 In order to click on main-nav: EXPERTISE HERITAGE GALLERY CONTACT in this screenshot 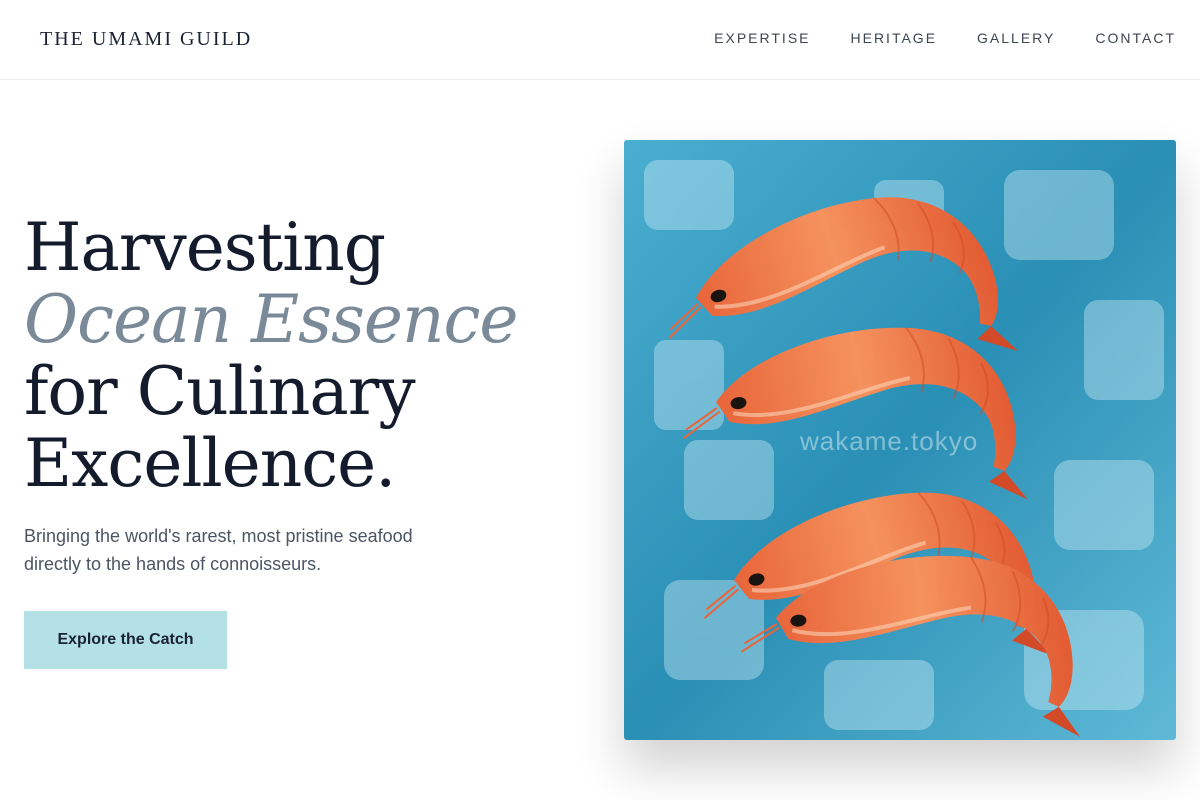, I will do `click(945, 38)`.